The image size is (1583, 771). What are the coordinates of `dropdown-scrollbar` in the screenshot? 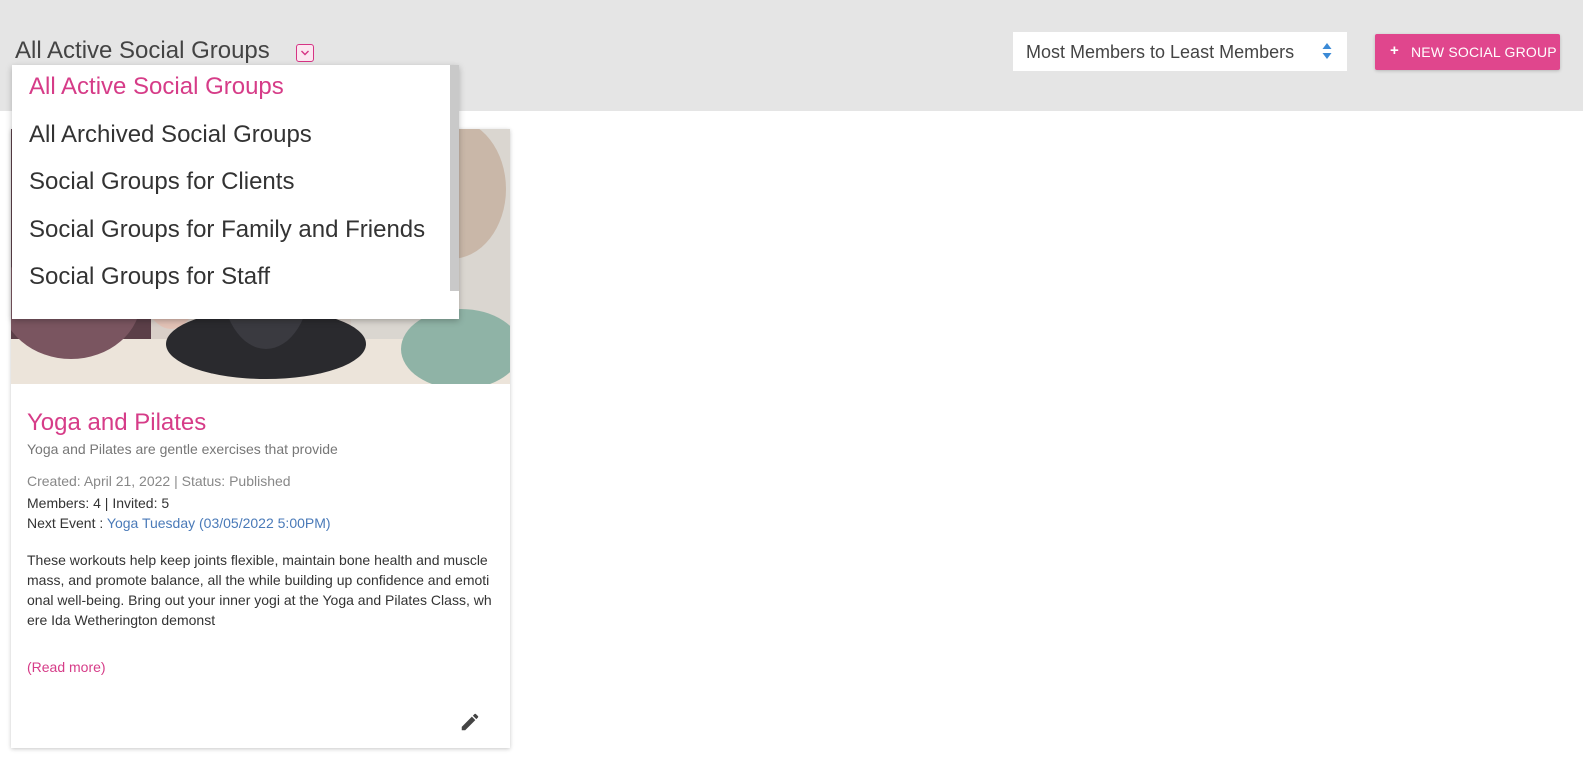 It's located at (454, 178).